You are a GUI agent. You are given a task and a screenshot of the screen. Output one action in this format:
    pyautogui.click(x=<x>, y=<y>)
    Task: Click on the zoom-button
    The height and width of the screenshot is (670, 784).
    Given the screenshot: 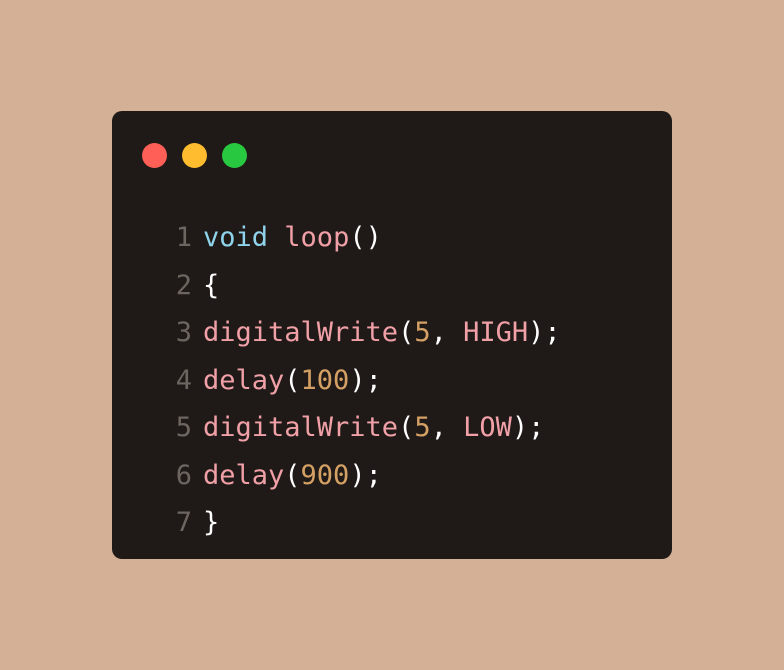 What is the action you would take?
    pyautogui.click(x=234, y=155)
    